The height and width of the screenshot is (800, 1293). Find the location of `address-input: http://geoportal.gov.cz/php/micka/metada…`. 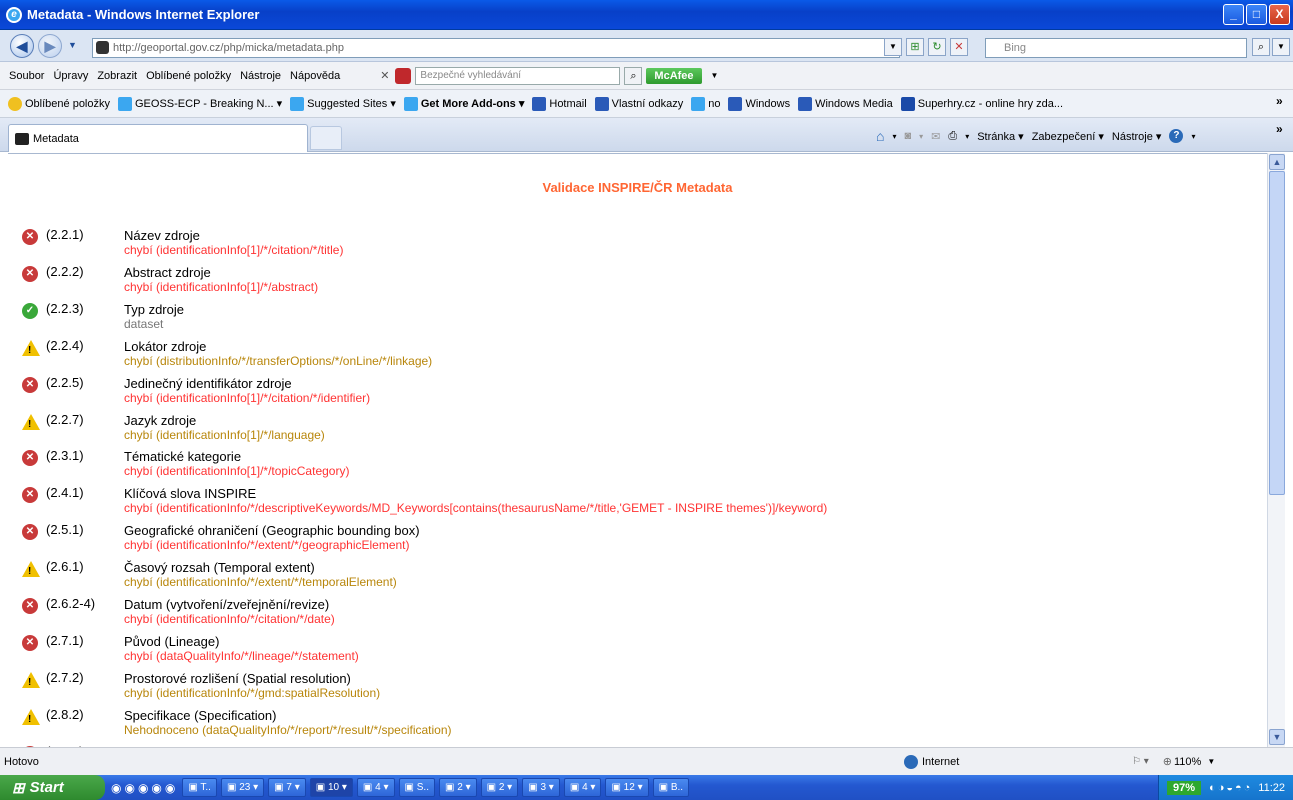

address-input: http://geoportal.gov.cz/php/micka/metada… is located at coordinates (496, 48).